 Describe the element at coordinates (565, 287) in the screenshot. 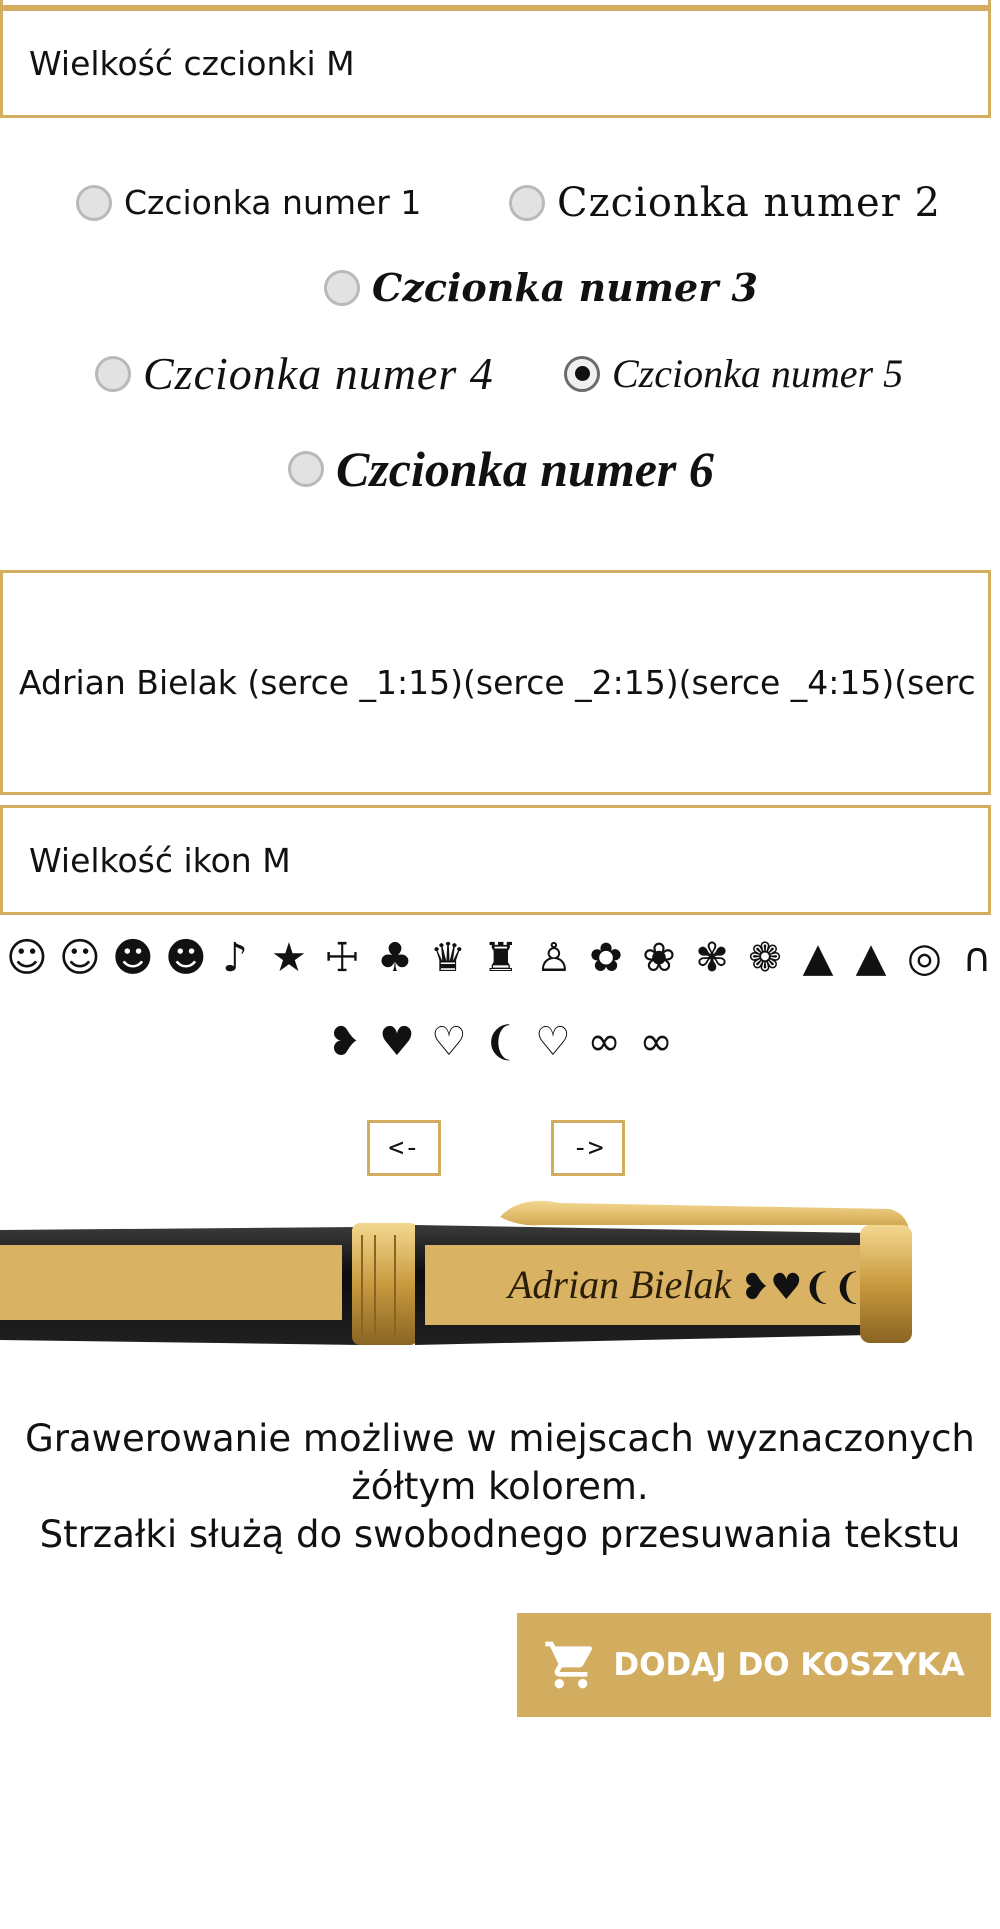

I see `font-option-label: Czcionka numer 3` at that location.